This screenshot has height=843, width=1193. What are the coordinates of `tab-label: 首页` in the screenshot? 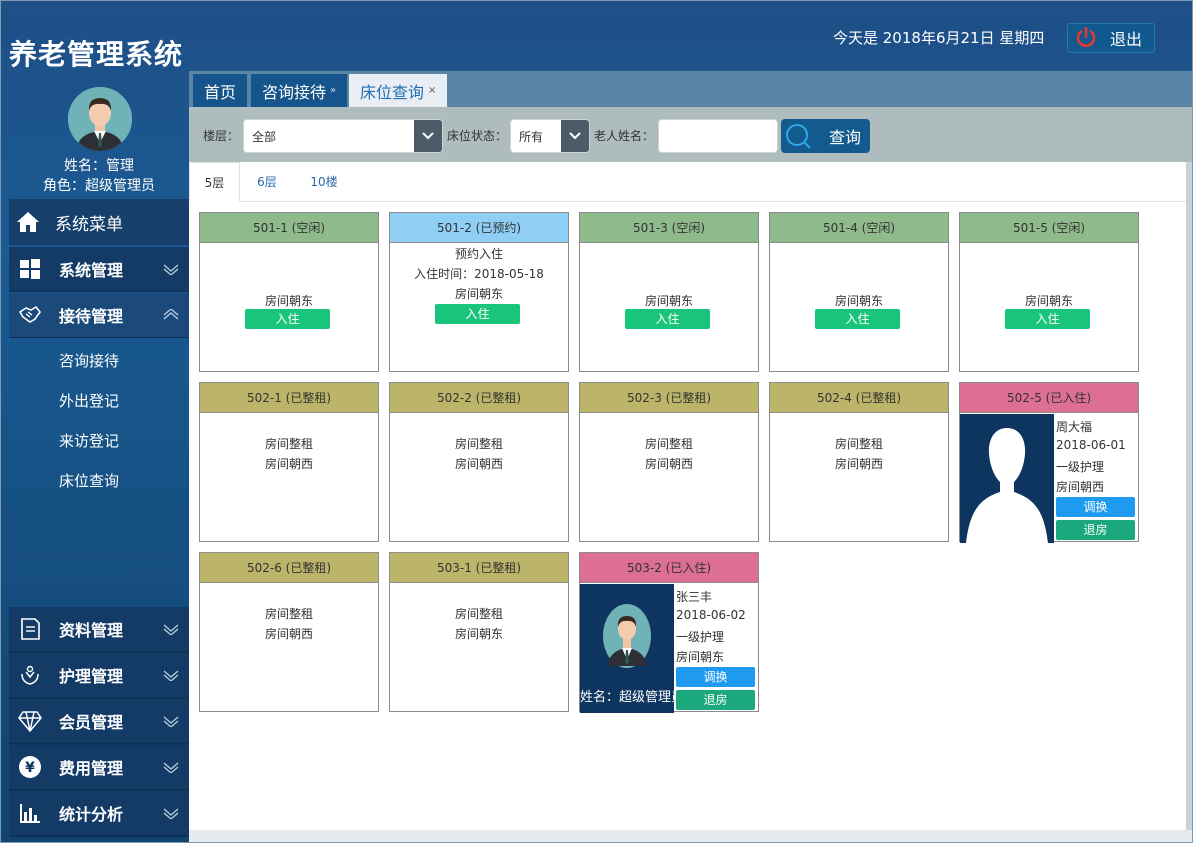 It's located at (220, 92).